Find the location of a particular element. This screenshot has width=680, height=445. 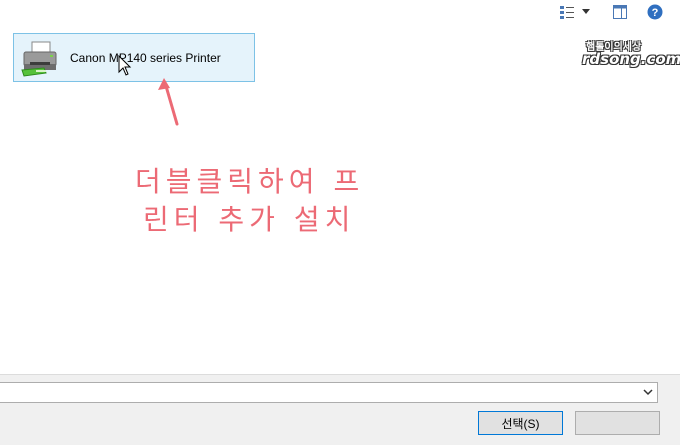

help-icon: ? is located at coordinates (655, 12).